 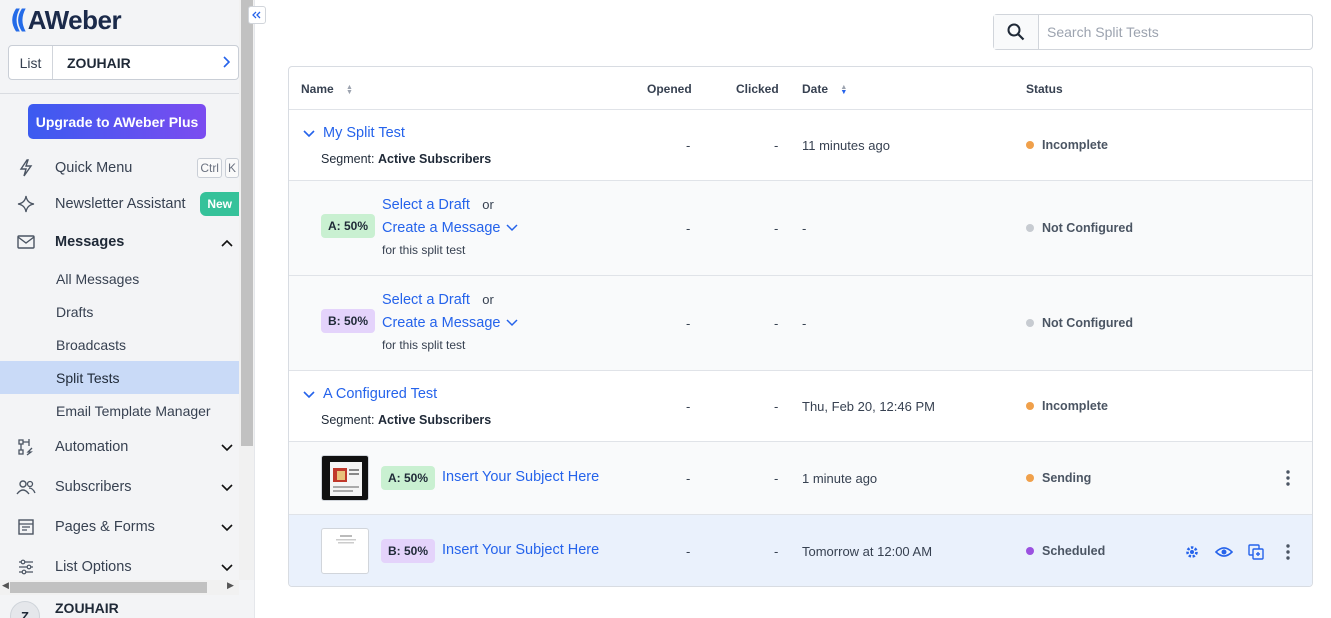 What do you see at coordinates (123, 62) in the screenshot?
I see `list-selector: List ZOUHAIR` at bounding box center [123, 62].